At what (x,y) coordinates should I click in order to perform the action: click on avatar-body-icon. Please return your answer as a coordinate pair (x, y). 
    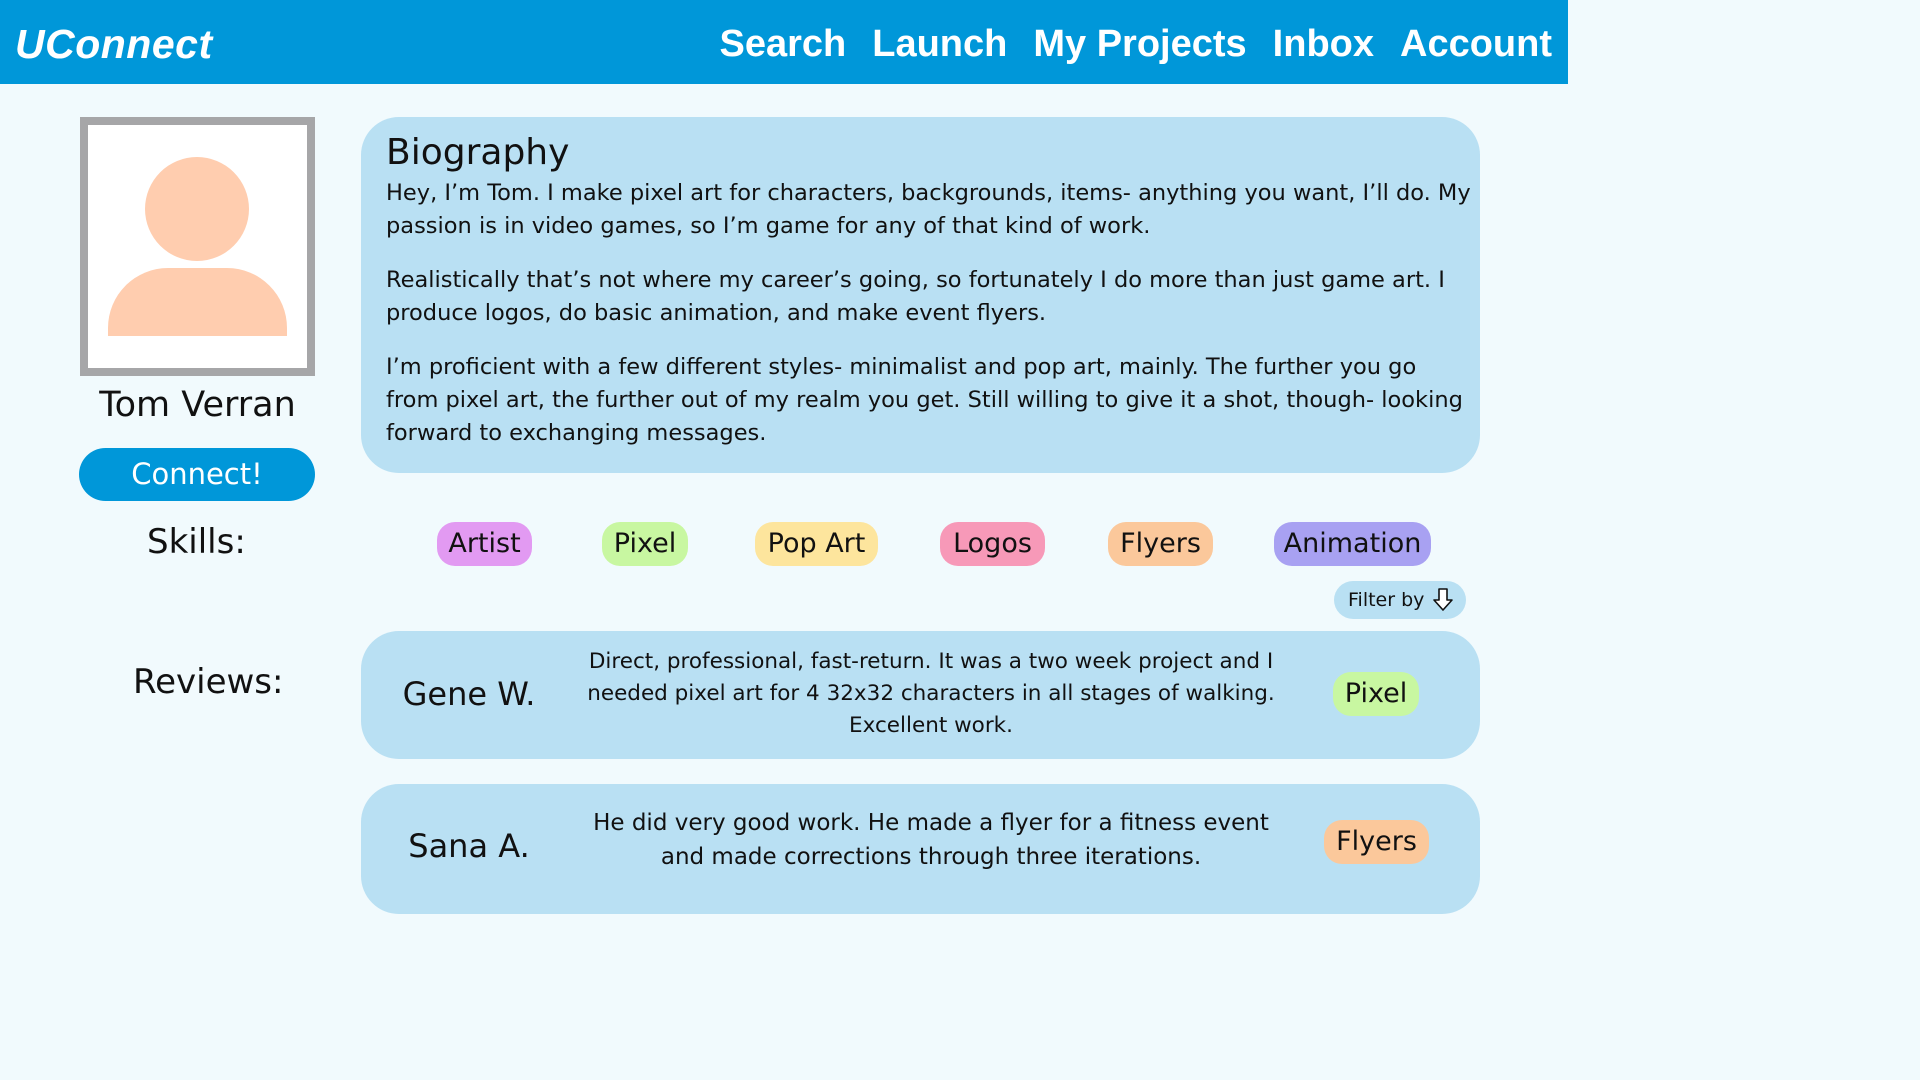
    Looking at the image, I should click on (197, 302).